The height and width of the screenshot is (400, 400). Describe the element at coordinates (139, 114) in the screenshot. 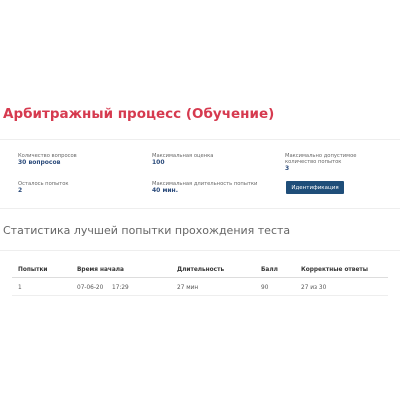

I see `page-title: Арбитражный процесс (Обучение)` at that location.